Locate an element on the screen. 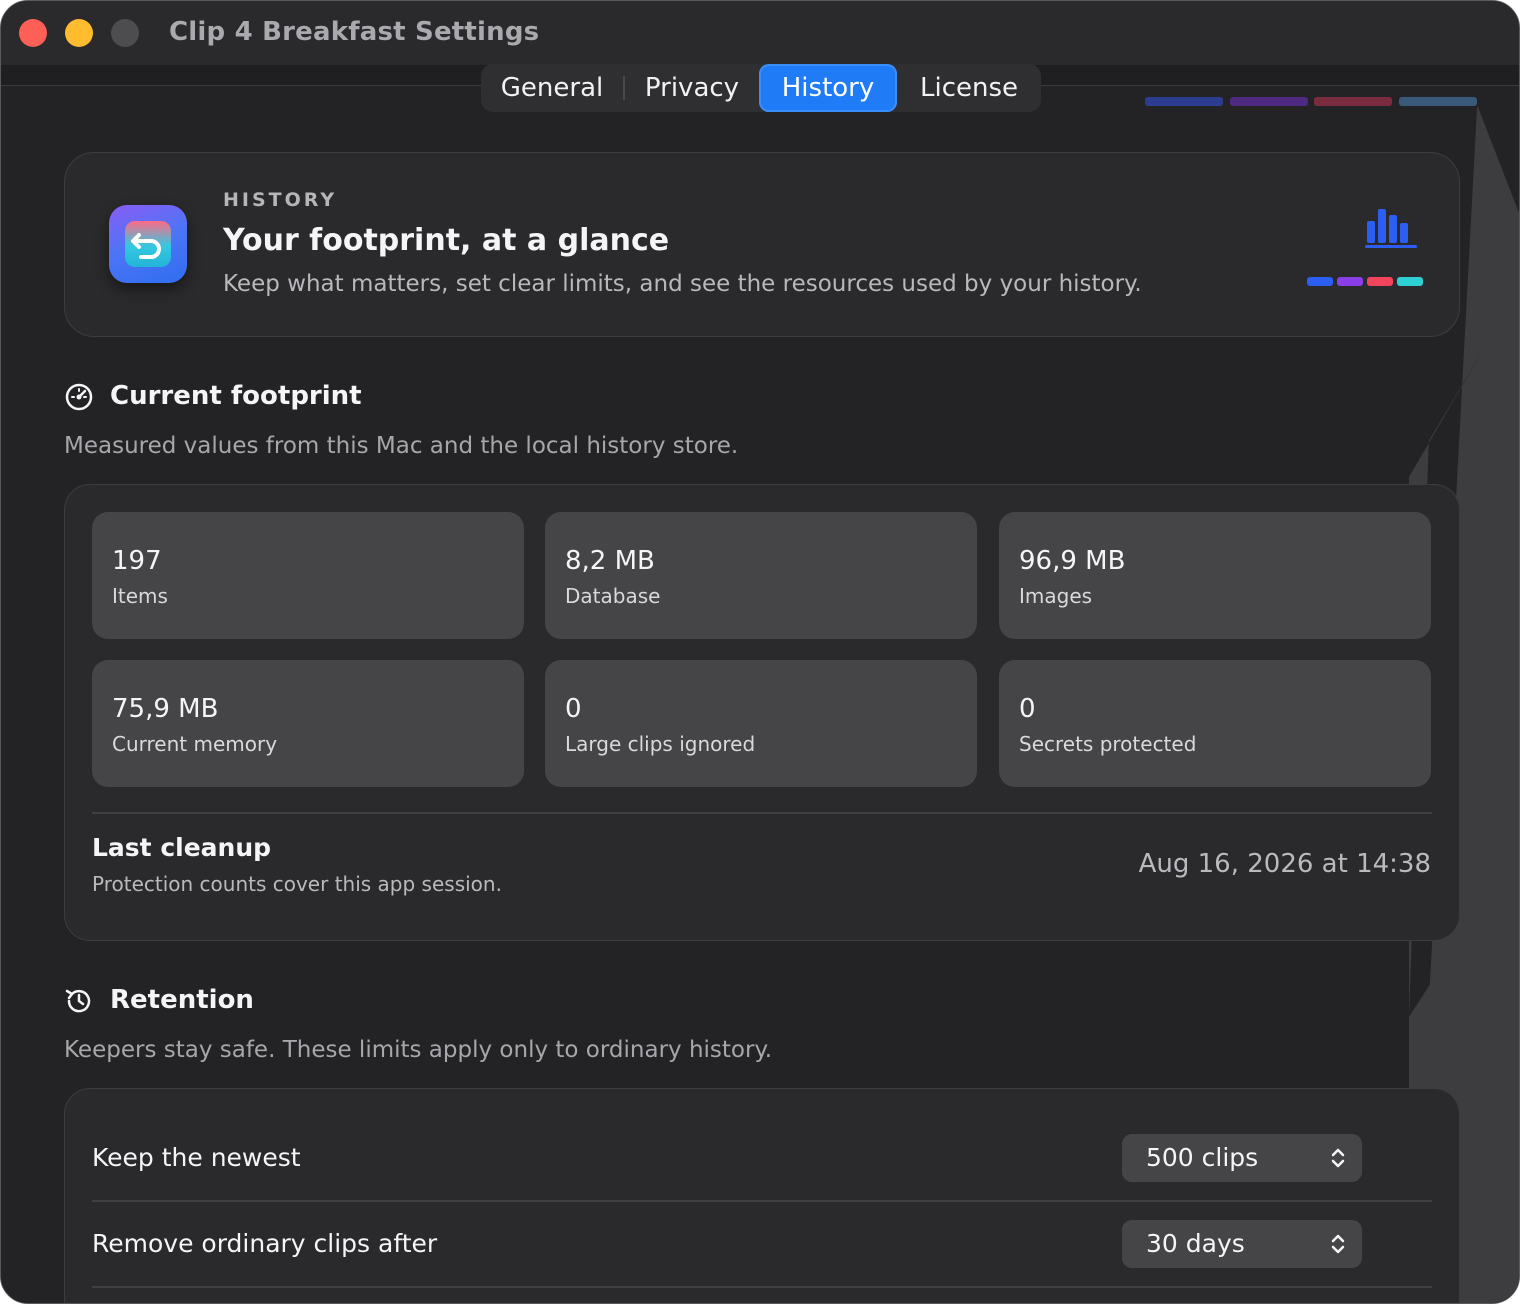  stat-label: Secrets protected is located at coordinates (1108, 744).